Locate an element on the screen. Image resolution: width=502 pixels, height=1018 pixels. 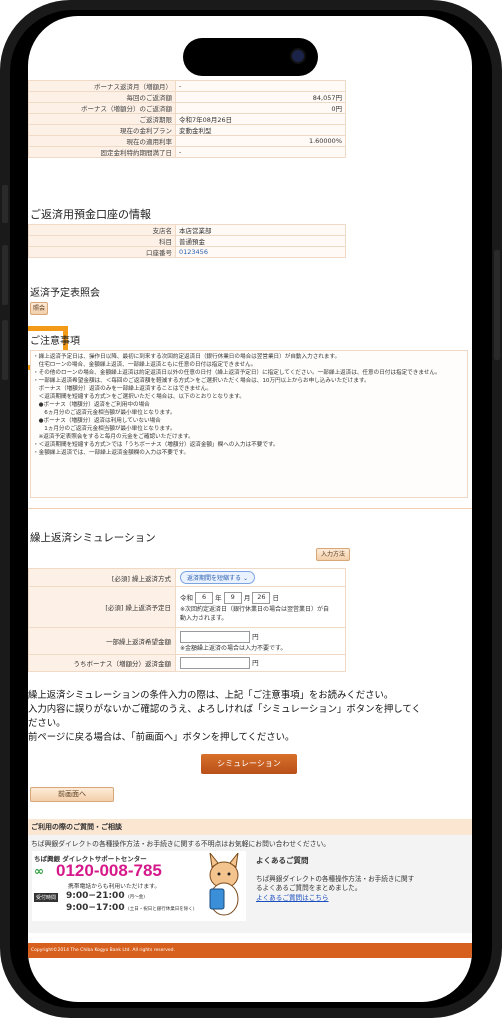
instruction-line: 前ページに戻る場合は、「前画面へ」ボタンを押してください。 is located at coordinates (161, 737).